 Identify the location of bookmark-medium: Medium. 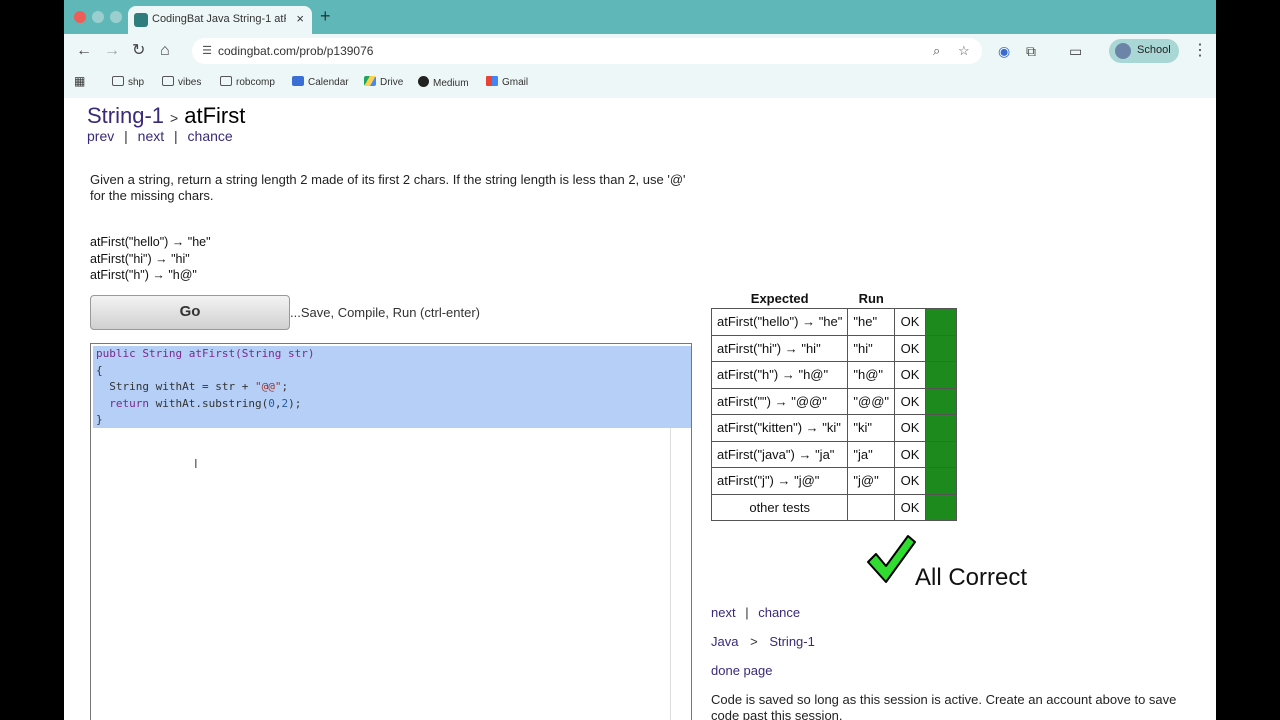
(443, 82).